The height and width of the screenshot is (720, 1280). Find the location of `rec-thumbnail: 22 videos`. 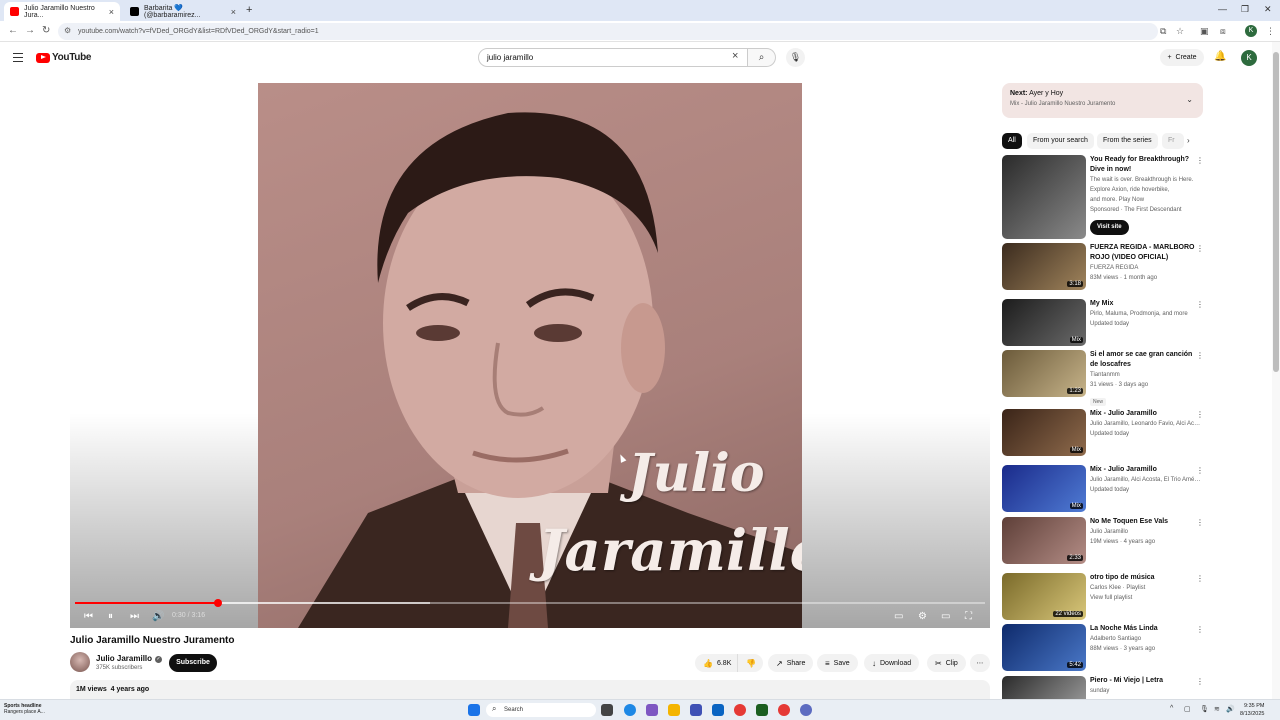

rec-thumbnail: 22 videos is located at coordinates (1044, 596).